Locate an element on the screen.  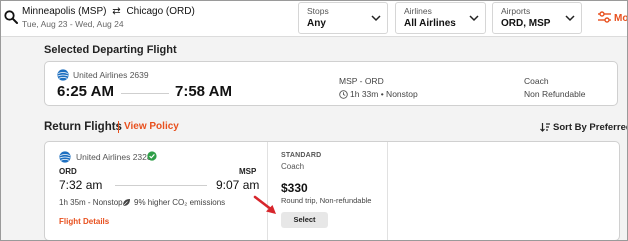
fare-terms: Round trip, Non-refundable is located at coordinates (326, 200).